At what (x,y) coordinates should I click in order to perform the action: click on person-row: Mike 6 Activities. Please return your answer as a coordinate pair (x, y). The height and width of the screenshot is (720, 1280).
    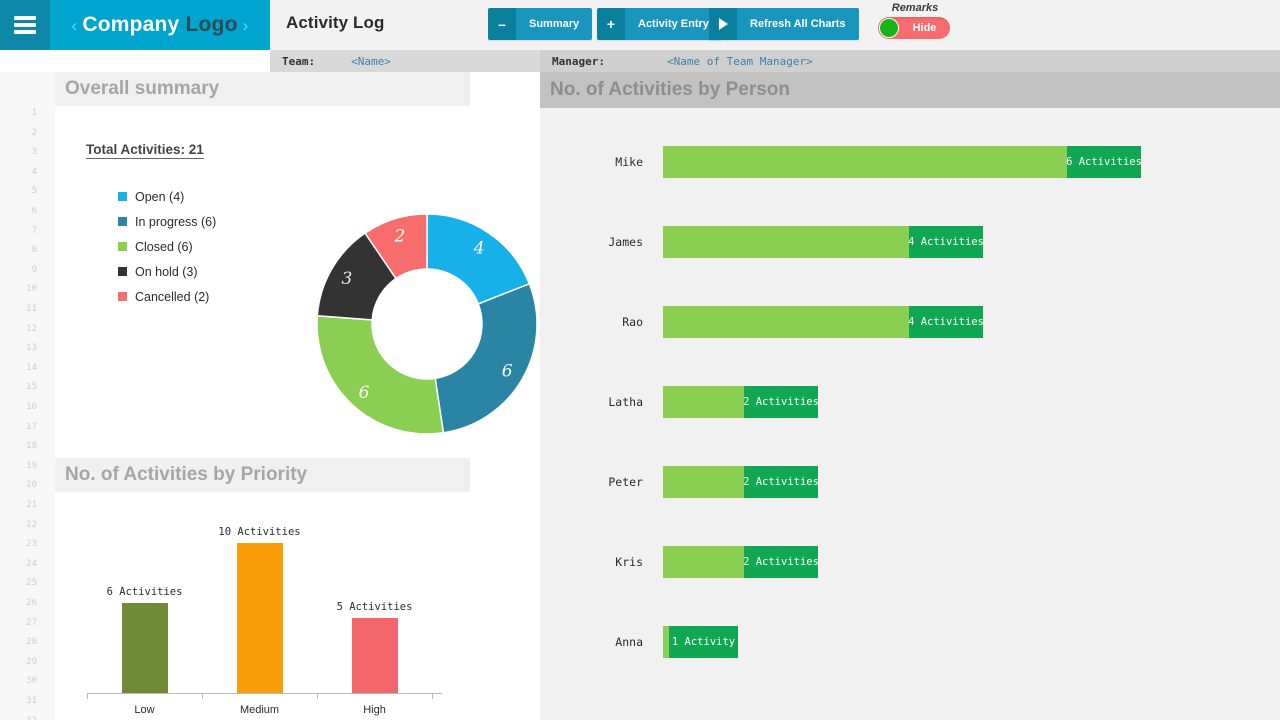
    Looking at the image, I should click on (910, 162).